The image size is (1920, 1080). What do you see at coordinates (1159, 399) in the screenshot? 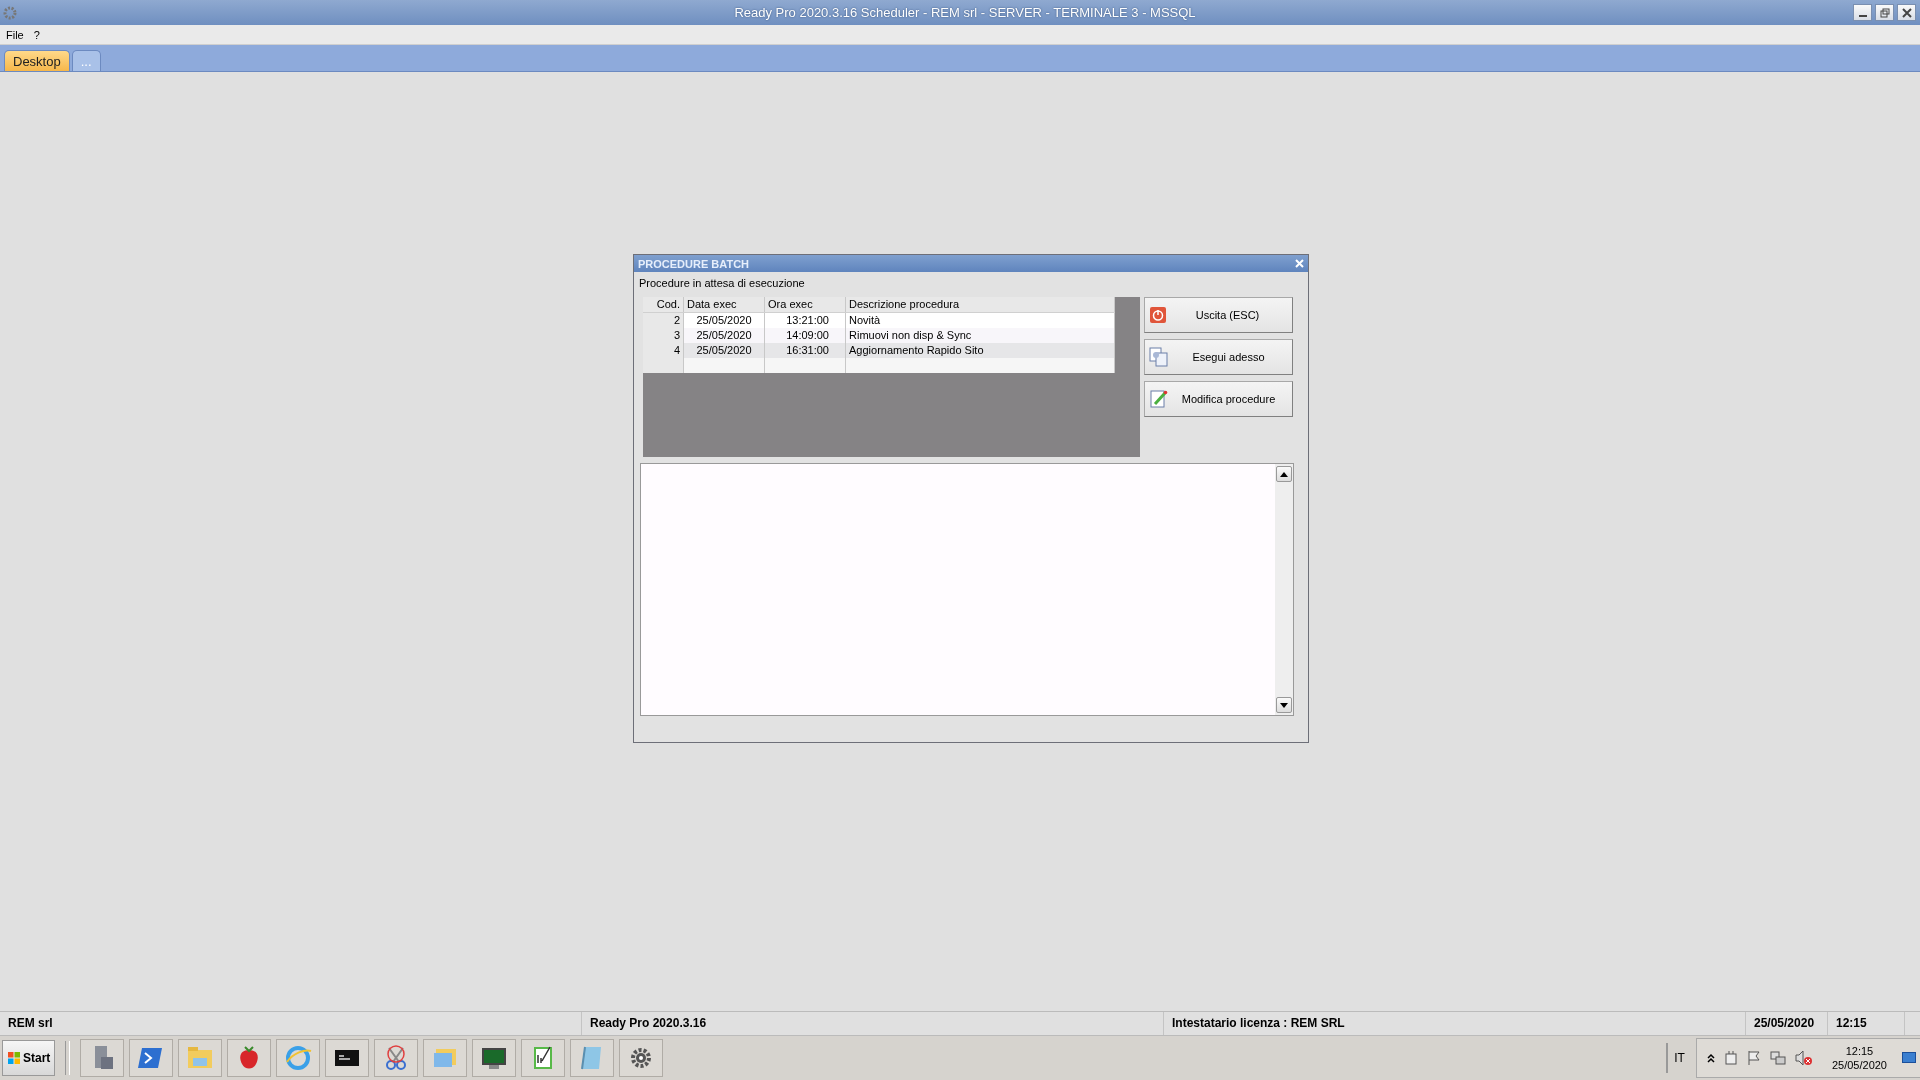
I see `edit-document-icon` at bounding box center [1159, 399].